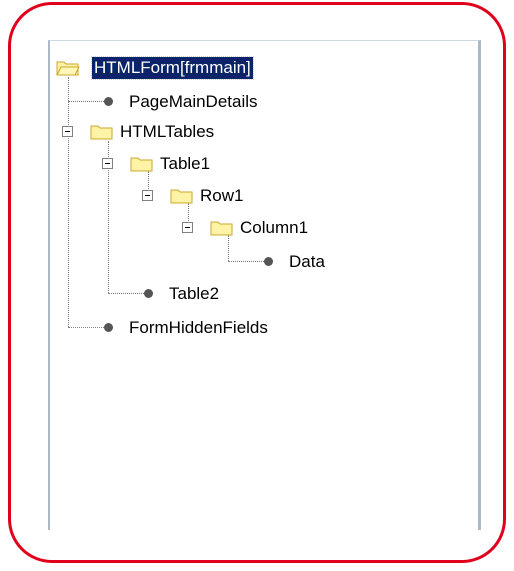  What do you see at coordinates (204, 228) in the screenshot?
I see `tree-item-column1: Column1` at bounding box center [204, 228].